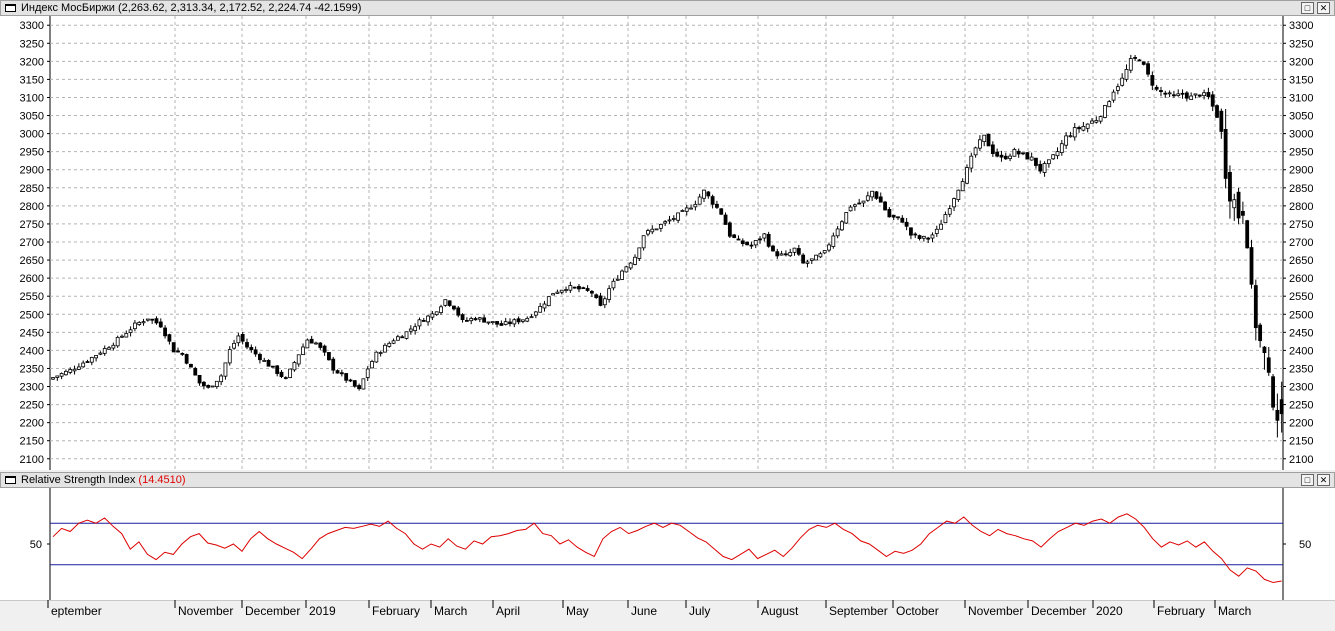 Image resolution: width=1335 pixels, height=631 pixels. Describe the element at coordinates (32, 406) in the screenshot. I see `price-tick-label-left: 2250` at that location.